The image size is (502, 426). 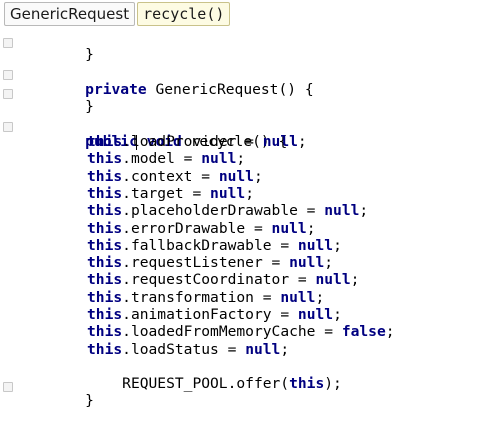 I want to click on code-line: this.fallbackDrawable = null;, so click(x=214, y=245).